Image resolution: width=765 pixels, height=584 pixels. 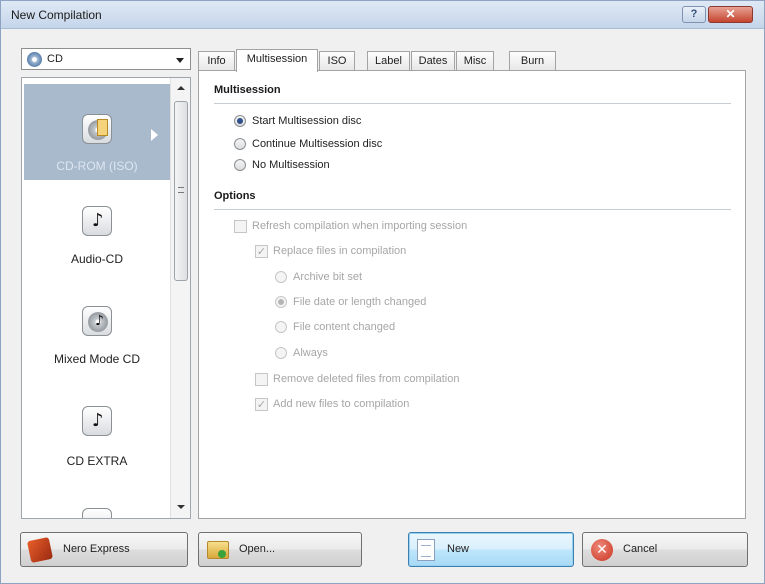 I want to click on tab-iso: ISO, so click(x=337, y=61).